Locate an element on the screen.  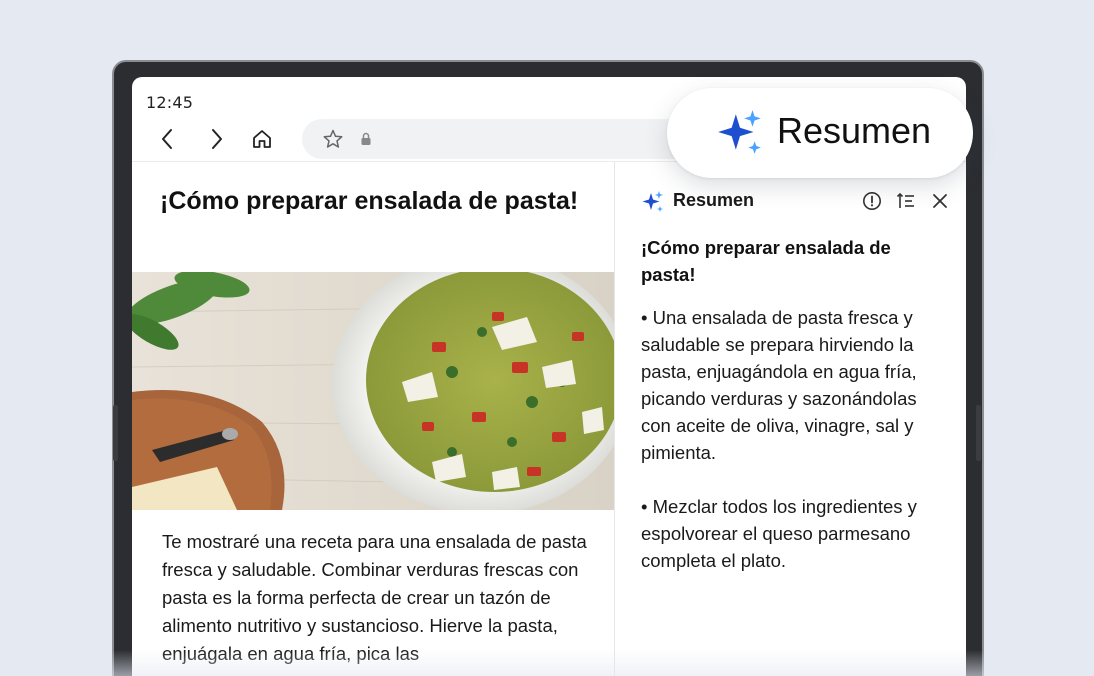
info-button is located at coordinates (872, 201).